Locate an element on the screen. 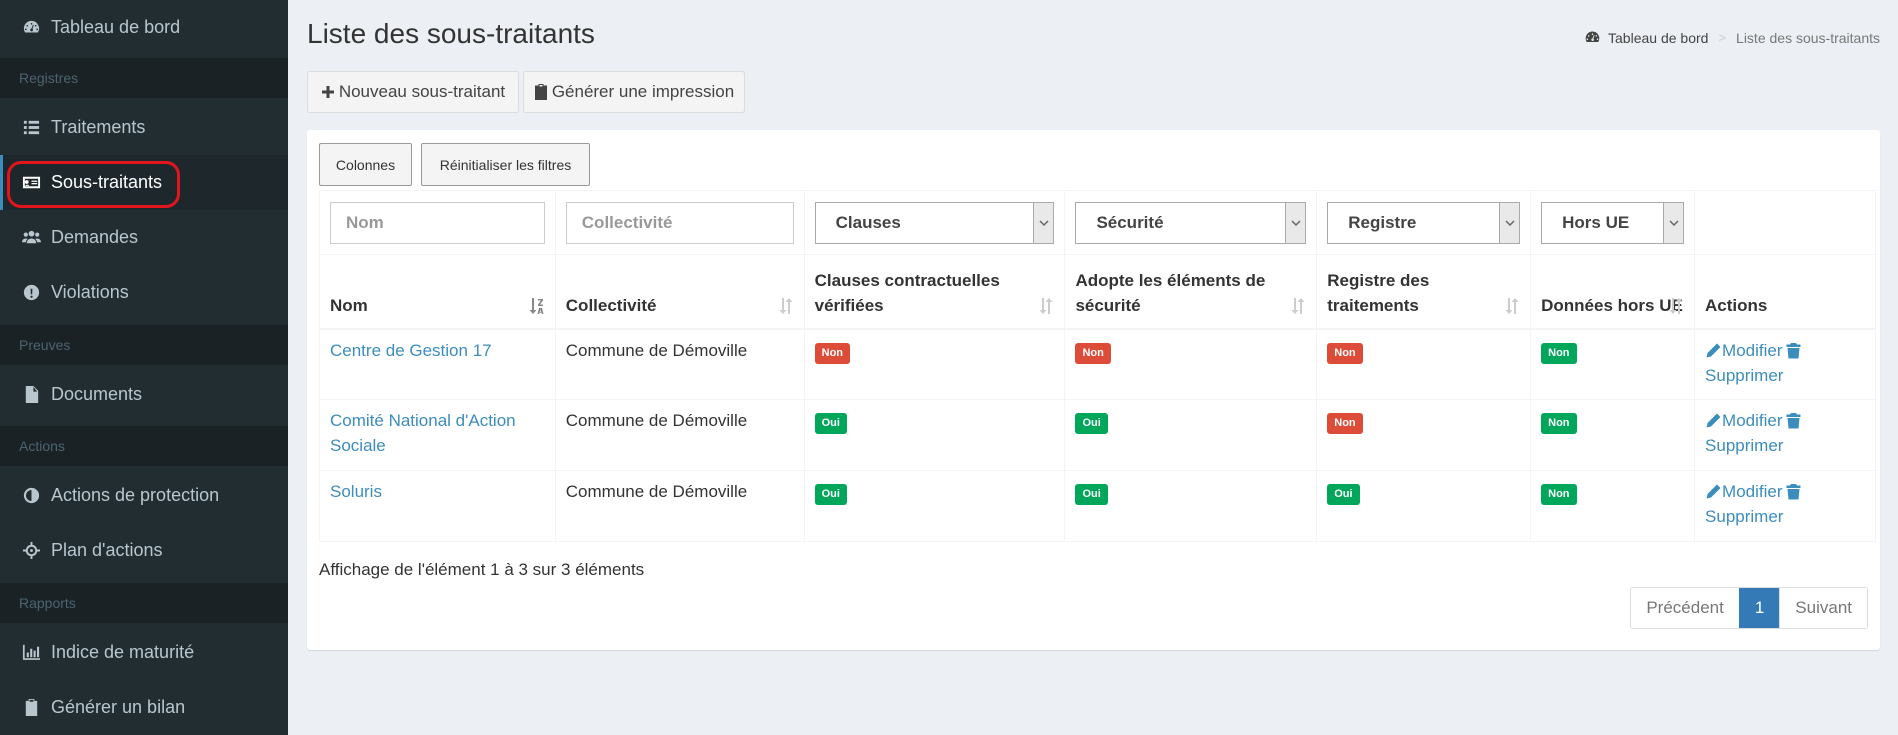 This screenshot has width=1898, height=735. nom-filter-input: Nom is located at coordinates (437, 222).